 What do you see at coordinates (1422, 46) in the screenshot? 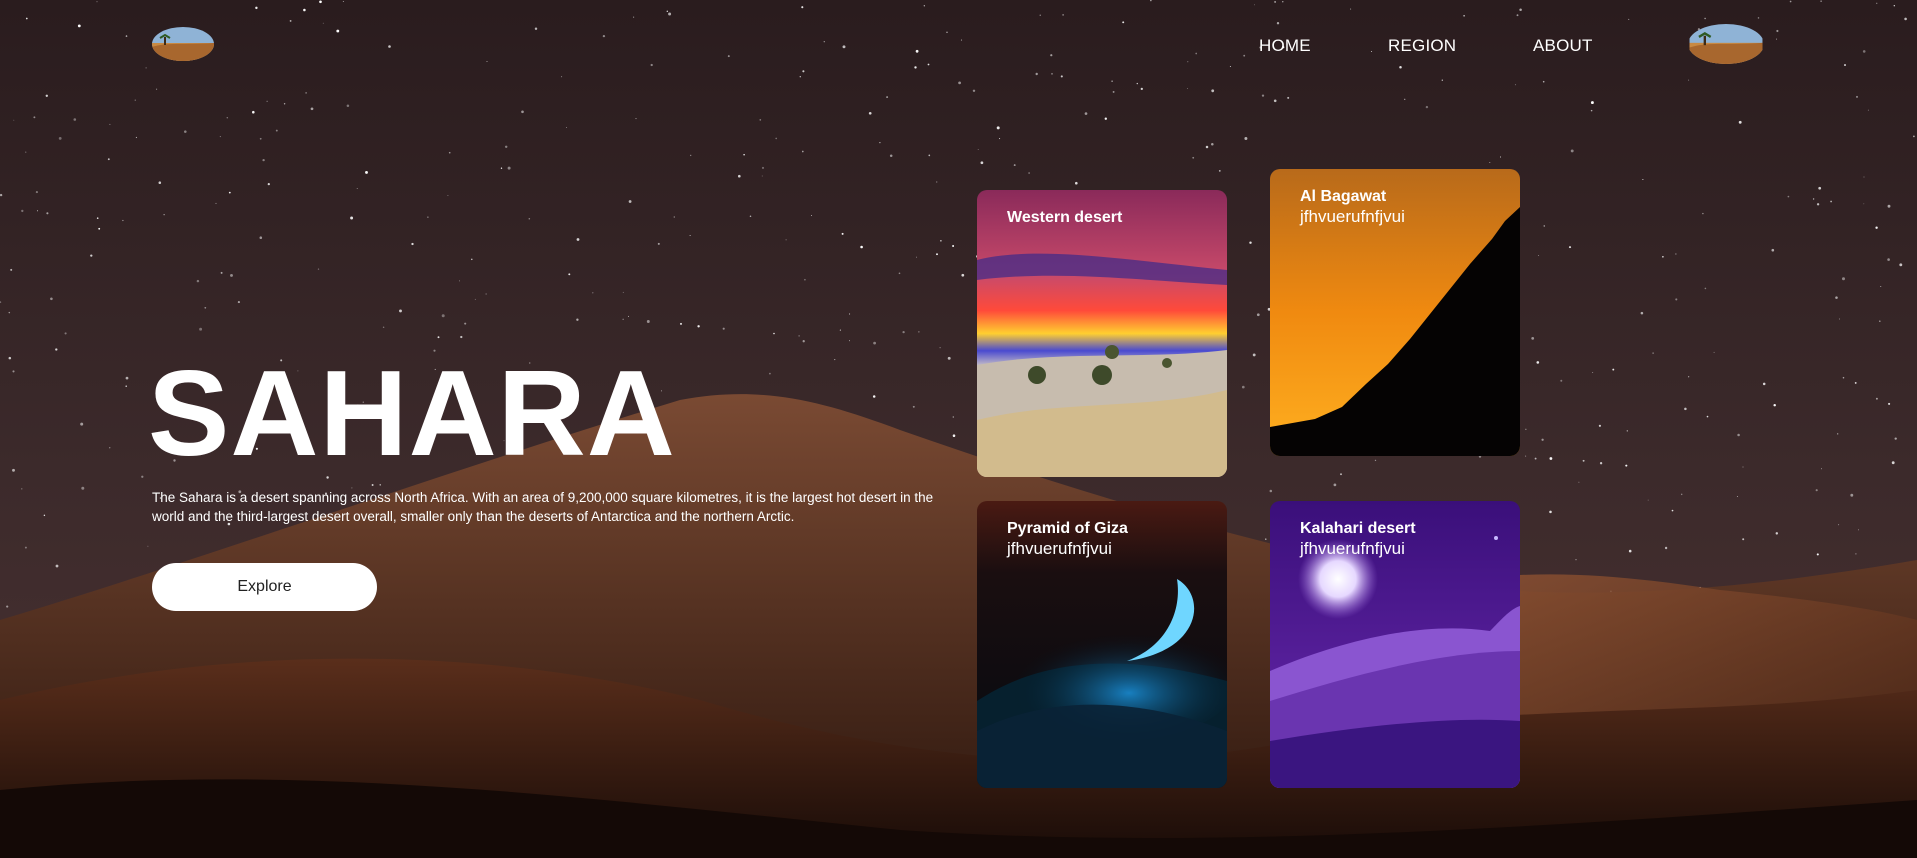
I see `nav-region-link: REGION` at bounding box center [1422, 46].